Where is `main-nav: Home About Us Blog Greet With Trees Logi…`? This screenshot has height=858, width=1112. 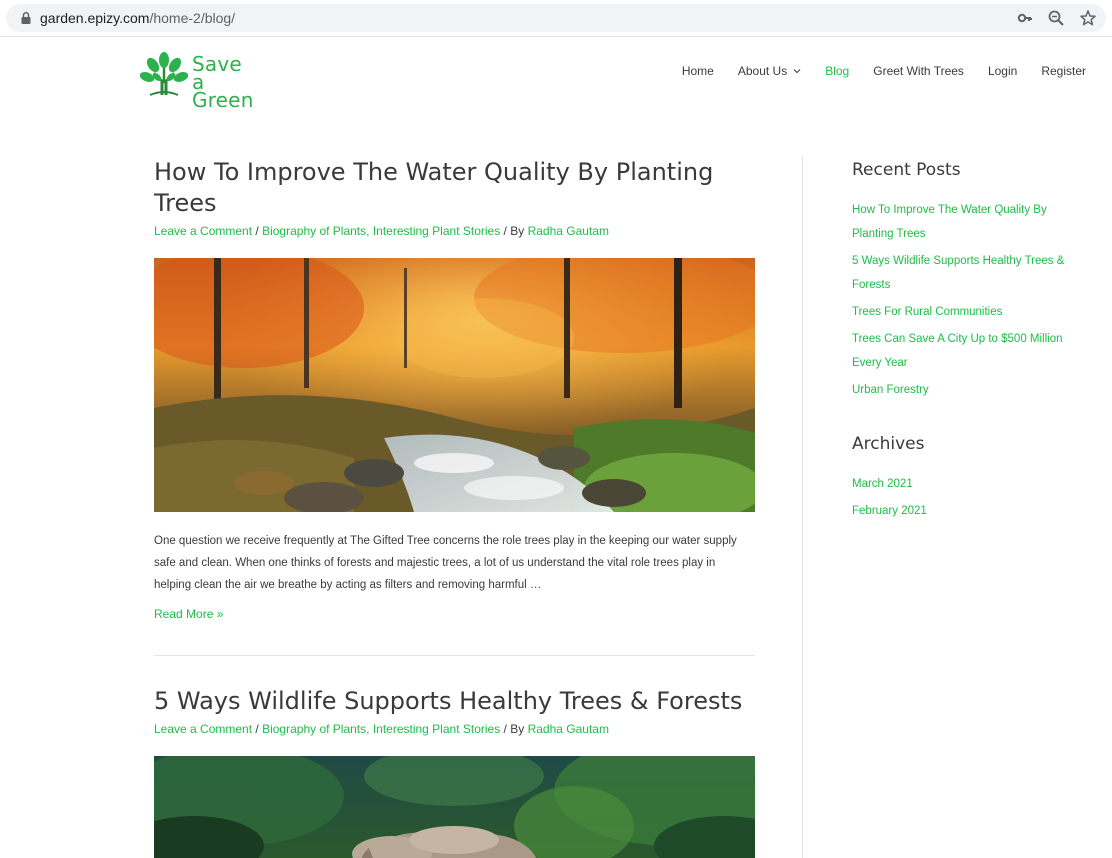 main-nav: Home About Us Blog Greet With Trees Logi… is located at coordinates (872, 71).